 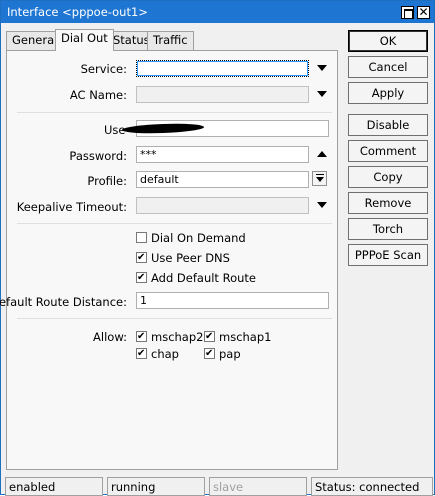 What do you see at coordinates (156, 486) in the screenshot?
I see `status-running: running` at bounding box center [156, 486].